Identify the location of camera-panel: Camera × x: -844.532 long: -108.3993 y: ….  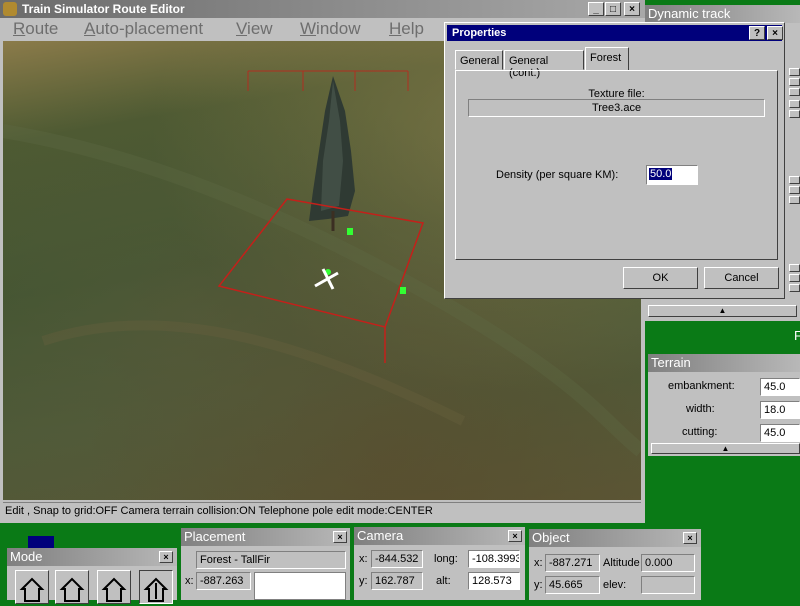
(439, 563).